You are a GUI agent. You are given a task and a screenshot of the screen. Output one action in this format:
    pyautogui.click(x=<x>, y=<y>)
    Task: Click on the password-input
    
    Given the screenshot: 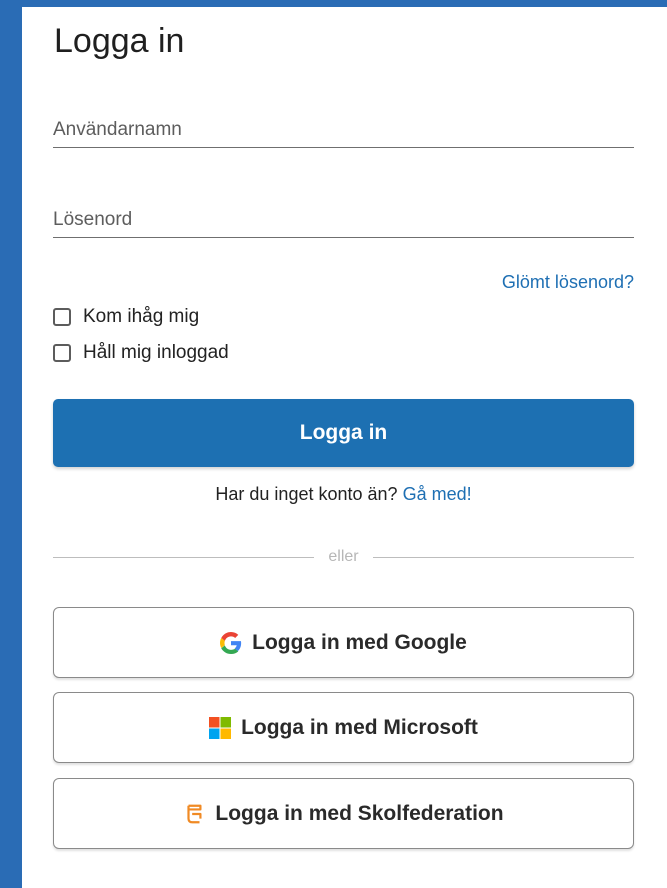 What is the action you would take?
    pyautogui.click(x=343, y=220)
    